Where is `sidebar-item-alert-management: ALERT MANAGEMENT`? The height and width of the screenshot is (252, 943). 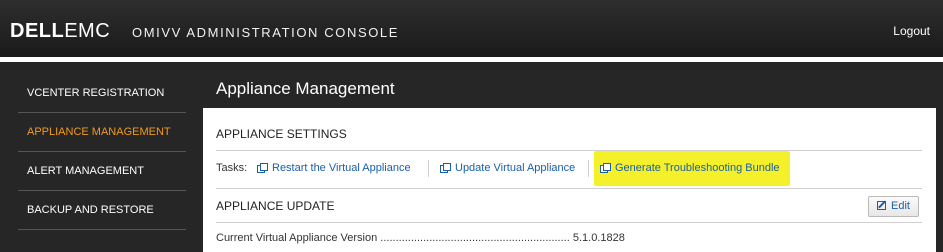 sidebar-item-alert-management: ALERT MANAGEMENT is located at coordinates (102, 171).